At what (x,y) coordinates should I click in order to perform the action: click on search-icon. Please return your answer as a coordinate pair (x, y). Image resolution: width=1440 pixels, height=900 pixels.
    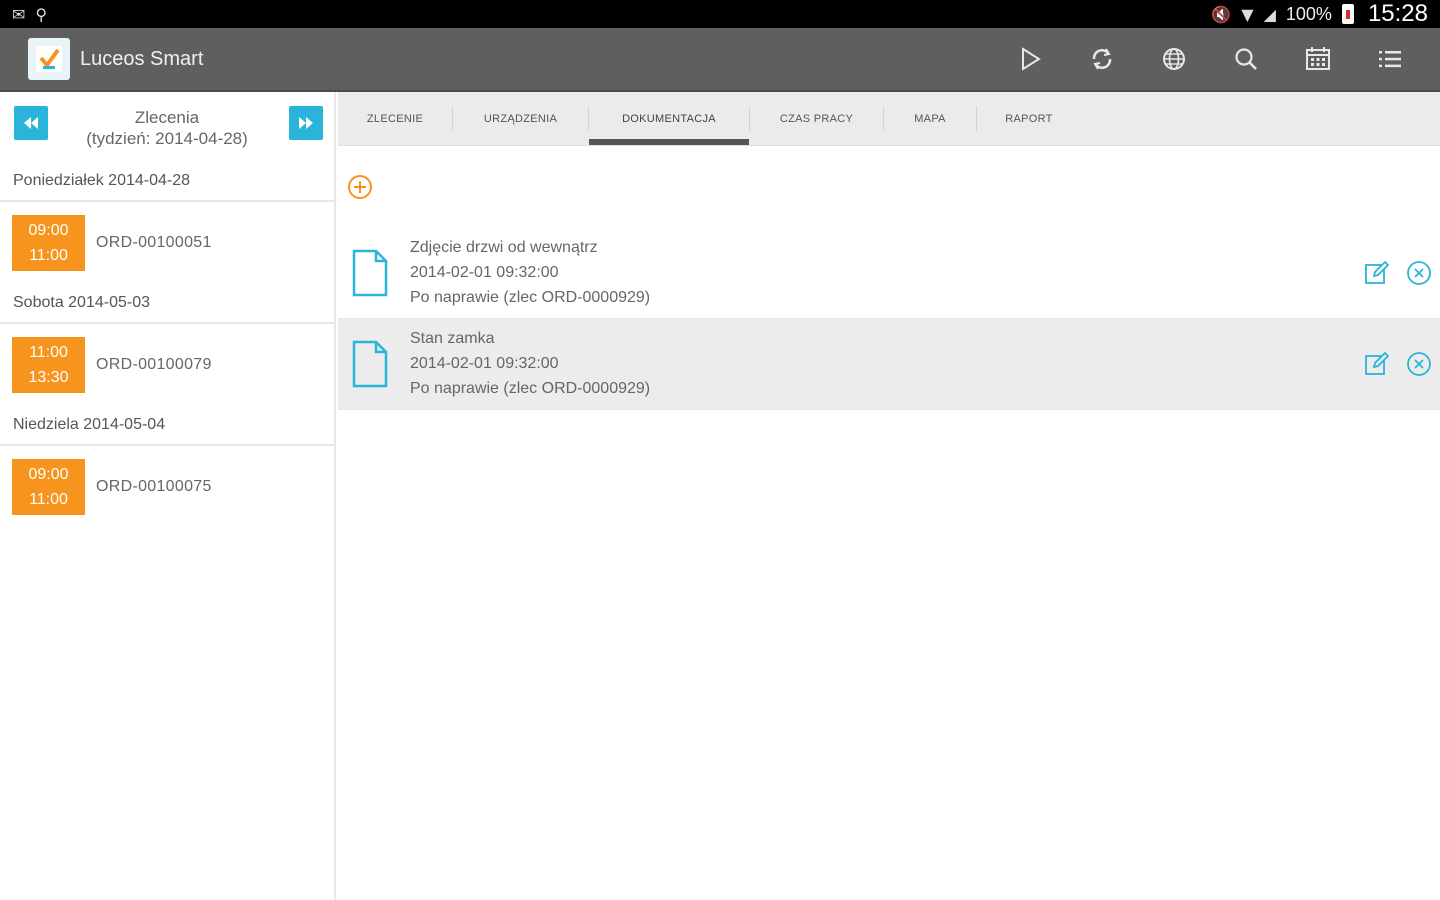
    Looking at the image, I should click on (1246, 59).